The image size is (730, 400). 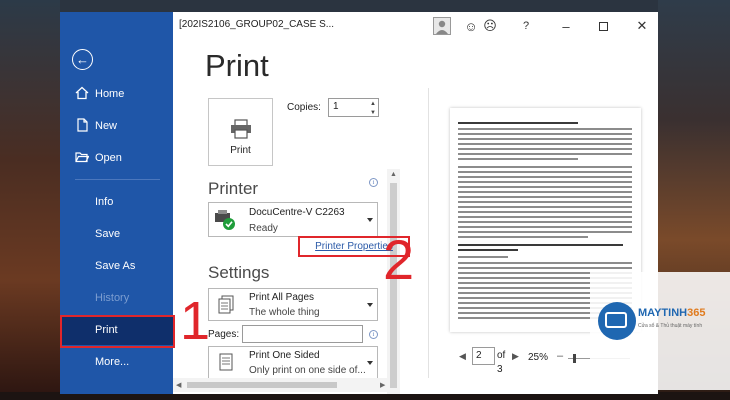 I want to click on help-icon: ?, so click(x=526, y=26).